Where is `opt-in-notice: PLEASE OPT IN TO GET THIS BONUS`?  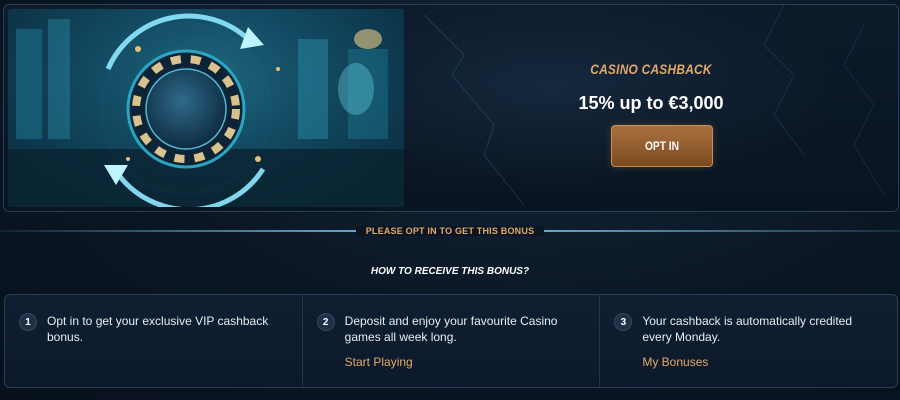
opt-in-notice: PLEASE OPT IN TO GET THIS BONUS is located at coordinates (450, 231).